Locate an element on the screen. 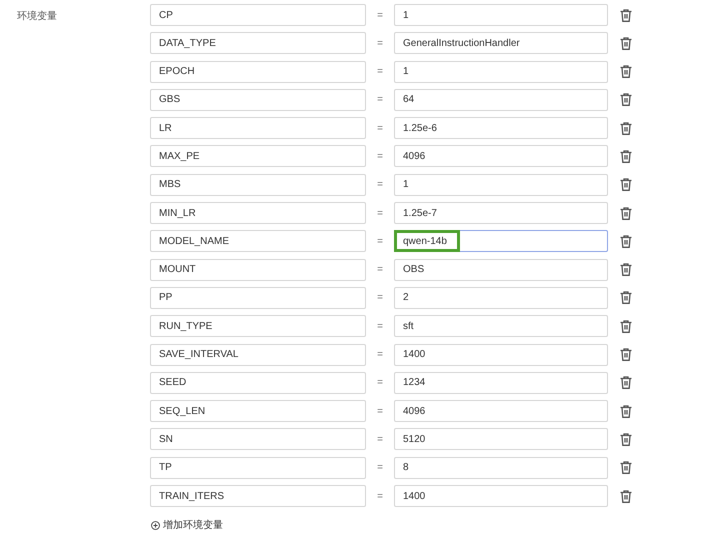 Image resolution: width=727 pixels, height=540 pixels. value-field: 1.25e-6 is located at coordinates (501, 128).